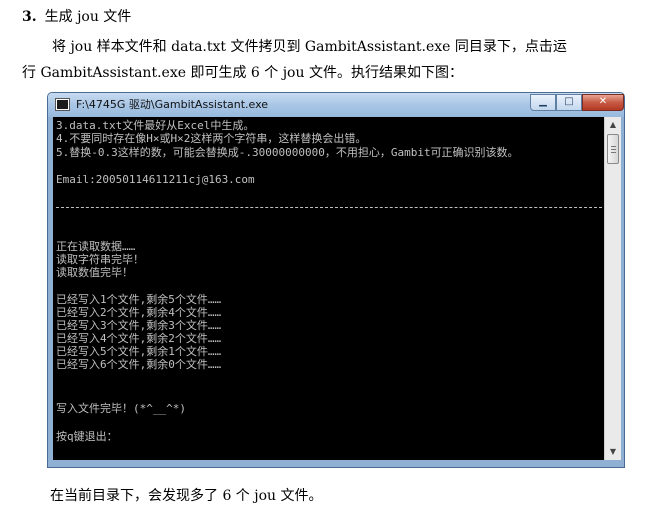  I want to click on console-line: 写入文件完毕！(*^__^*), so click(121, 408).